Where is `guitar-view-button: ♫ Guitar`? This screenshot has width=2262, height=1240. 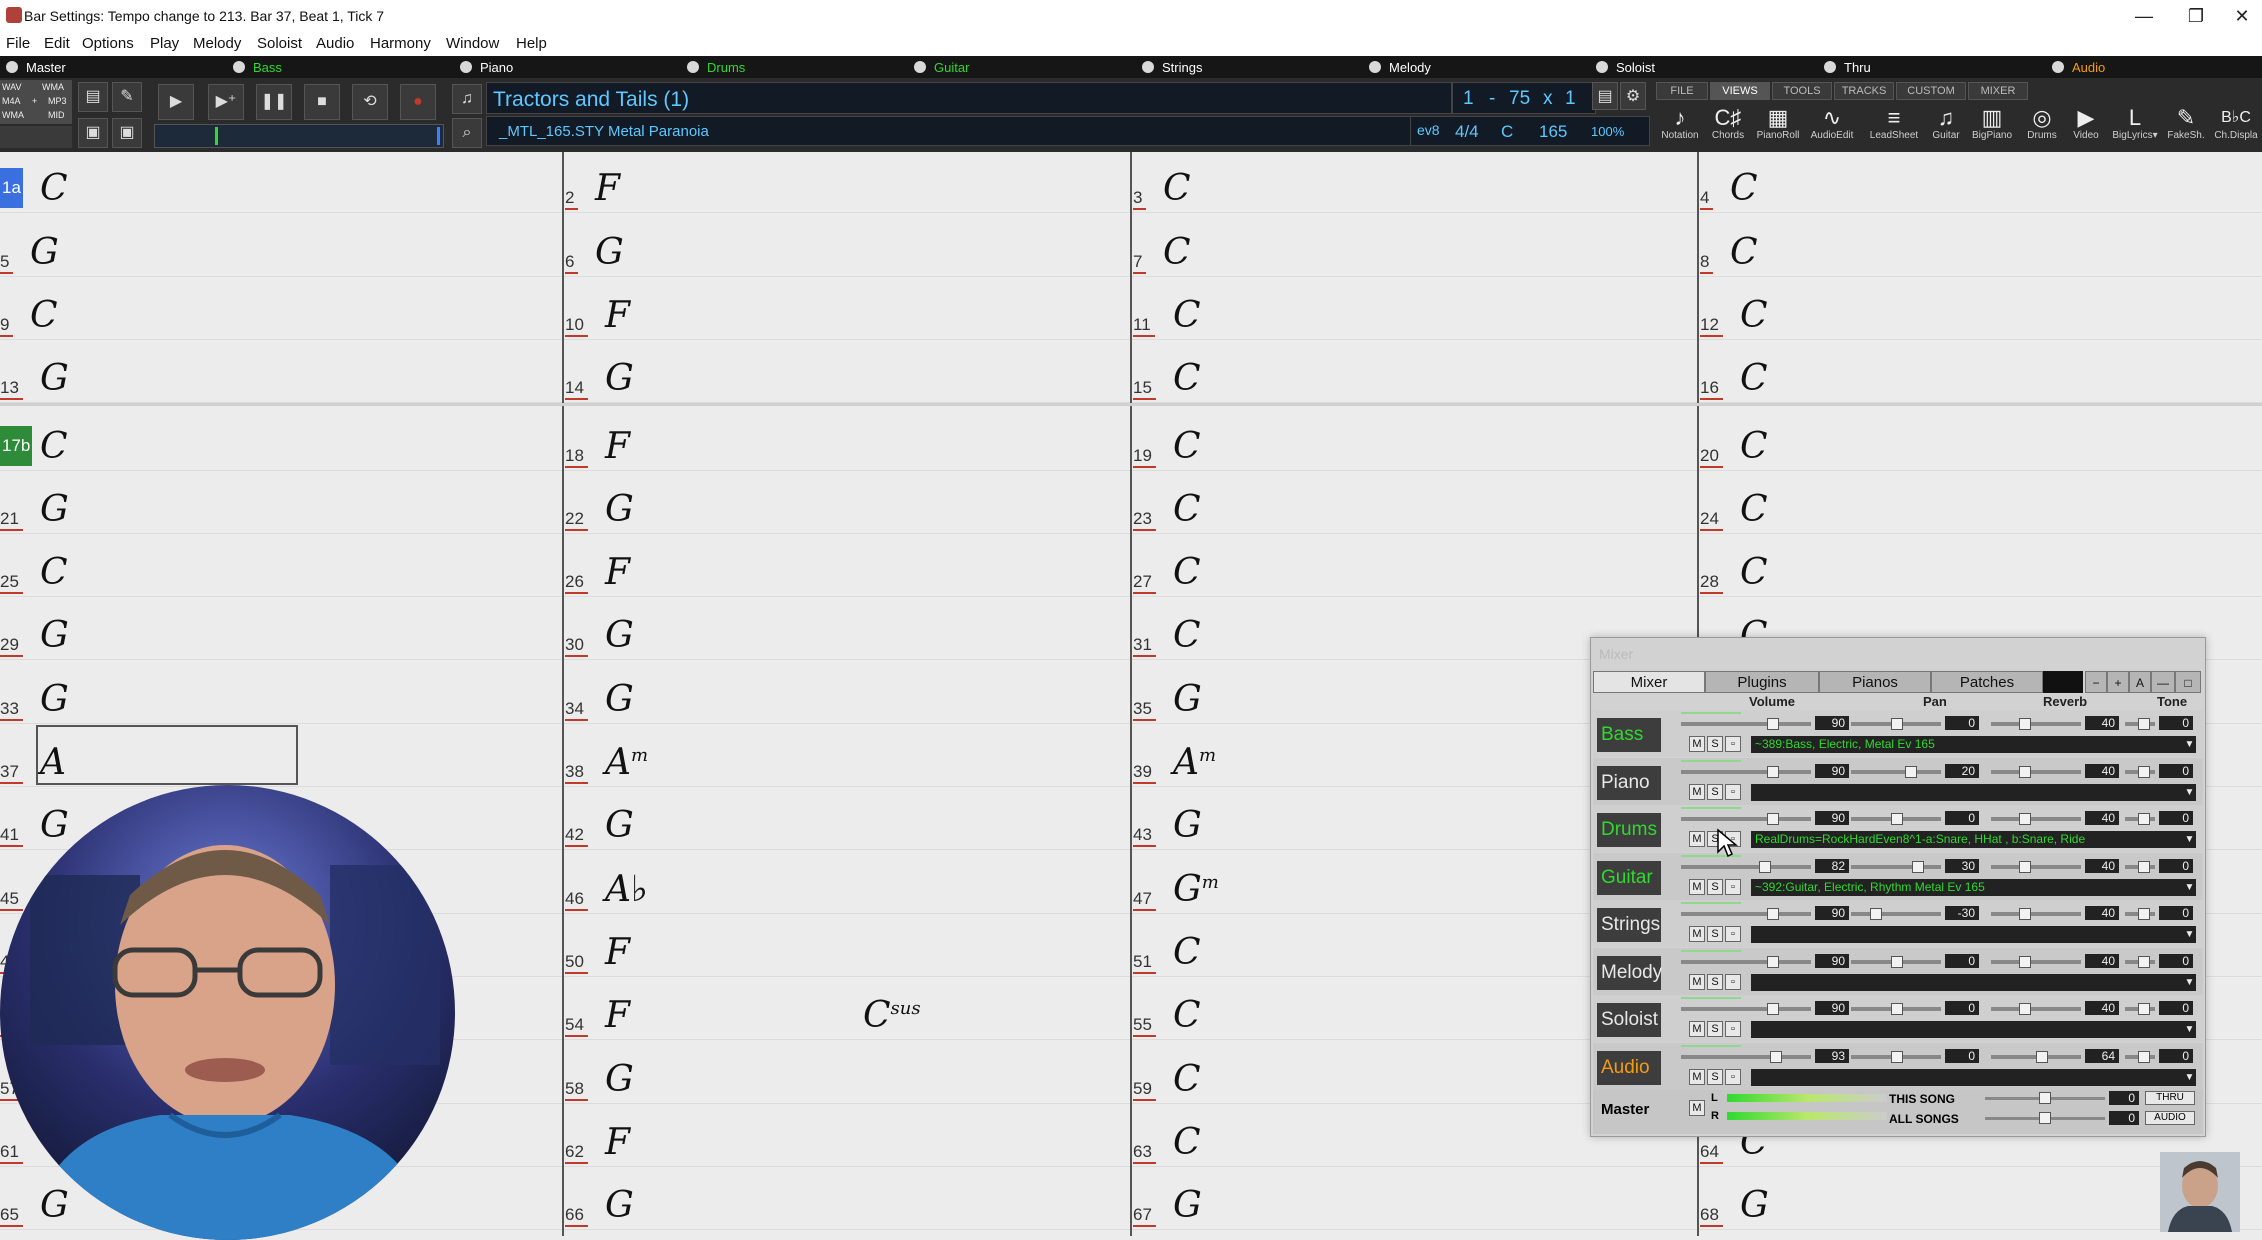 guitar-view-button: ♫ Guitar is located at coordinates (1946, 128).